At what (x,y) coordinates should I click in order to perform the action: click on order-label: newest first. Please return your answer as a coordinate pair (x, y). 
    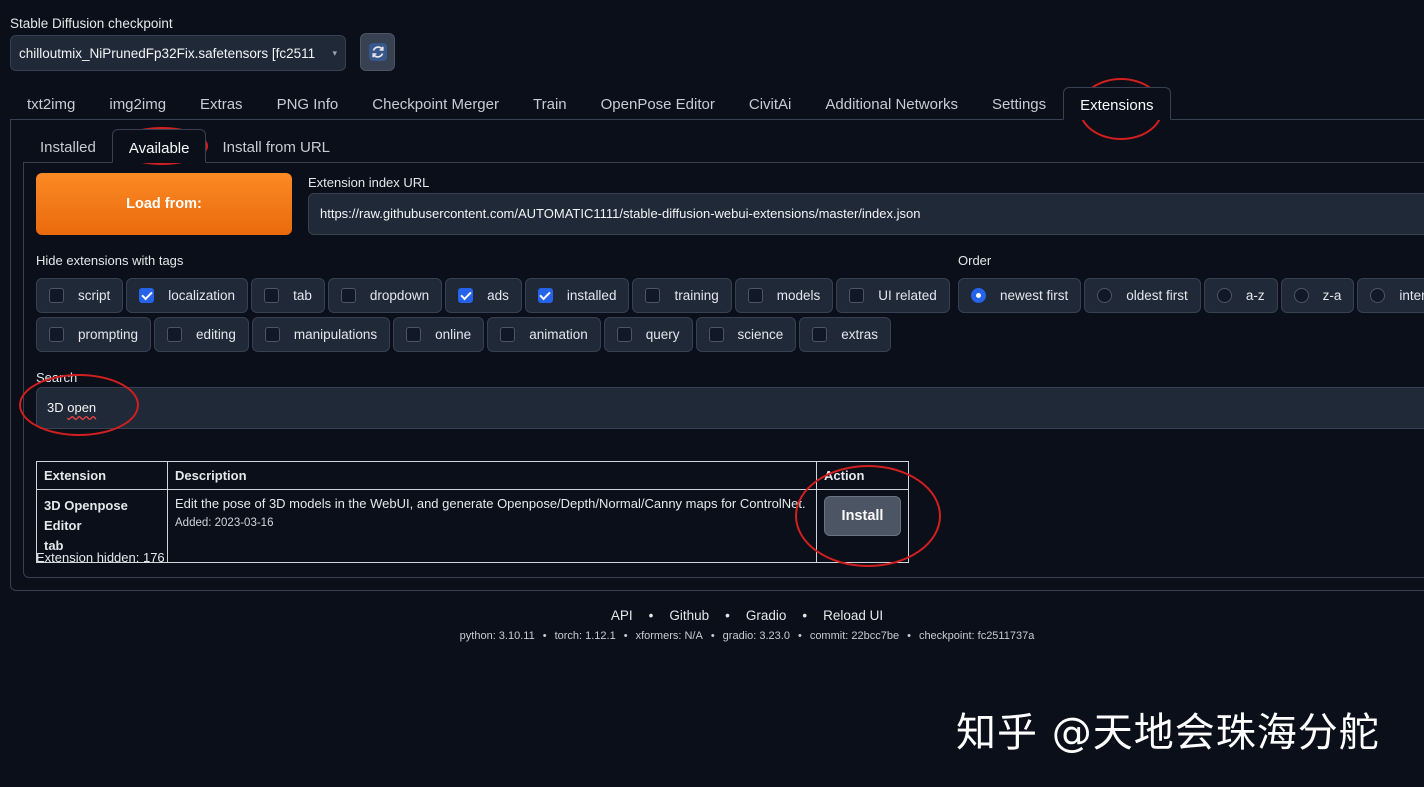
    Looking at the image, I should click on (1034, 295).